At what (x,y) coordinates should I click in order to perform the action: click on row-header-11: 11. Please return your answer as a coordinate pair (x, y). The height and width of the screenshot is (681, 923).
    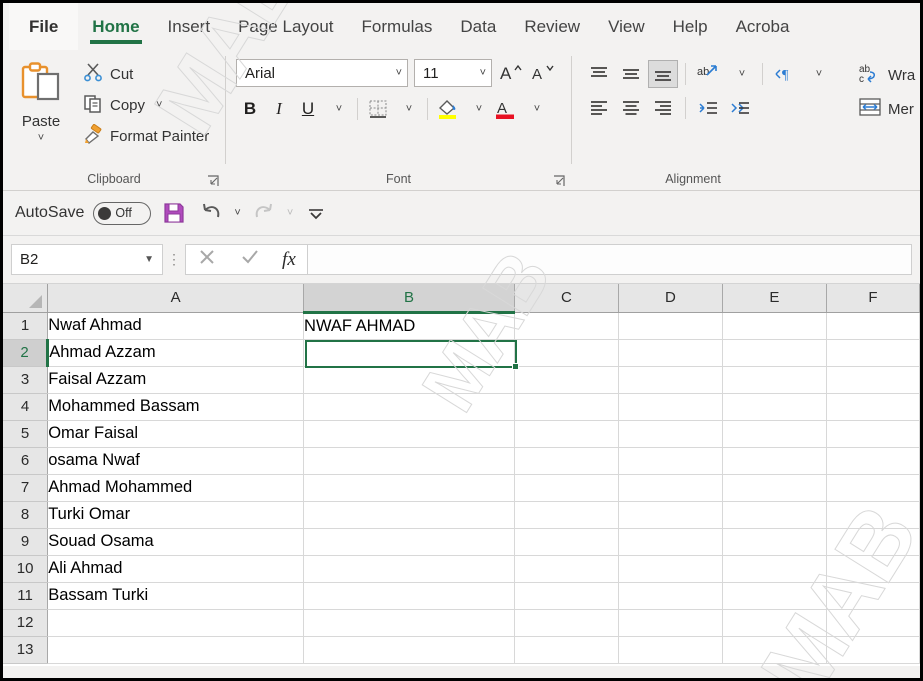
    Looking at the image, I should click on (26, 596).